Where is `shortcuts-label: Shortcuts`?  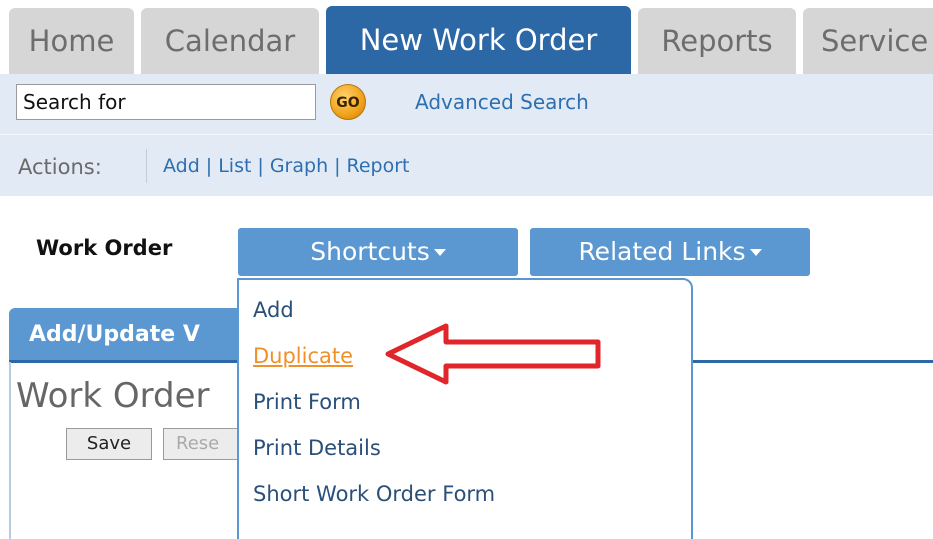 shortcuts-label: Shortcuts is located at coordinates (370, 251).